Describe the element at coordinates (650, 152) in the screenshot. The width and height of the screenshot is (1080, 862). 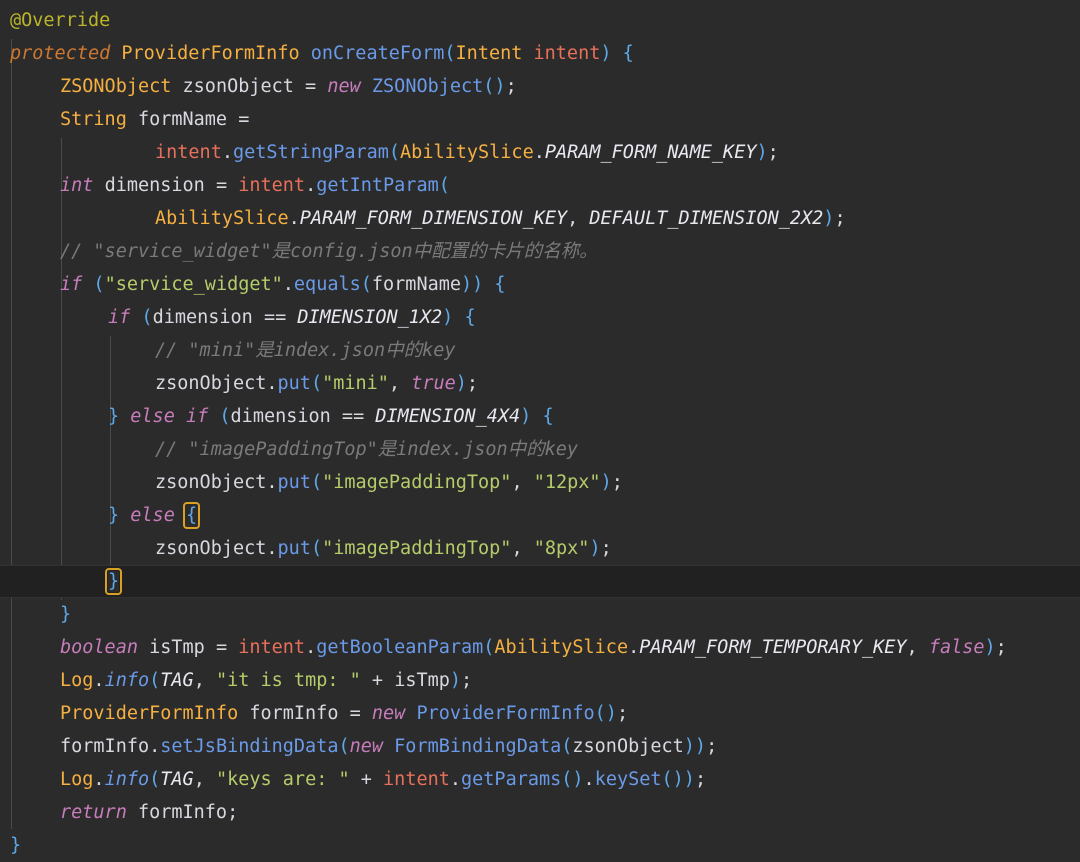
I see `token-constant: PARAM_FORM_NAME_KEY` at that location.